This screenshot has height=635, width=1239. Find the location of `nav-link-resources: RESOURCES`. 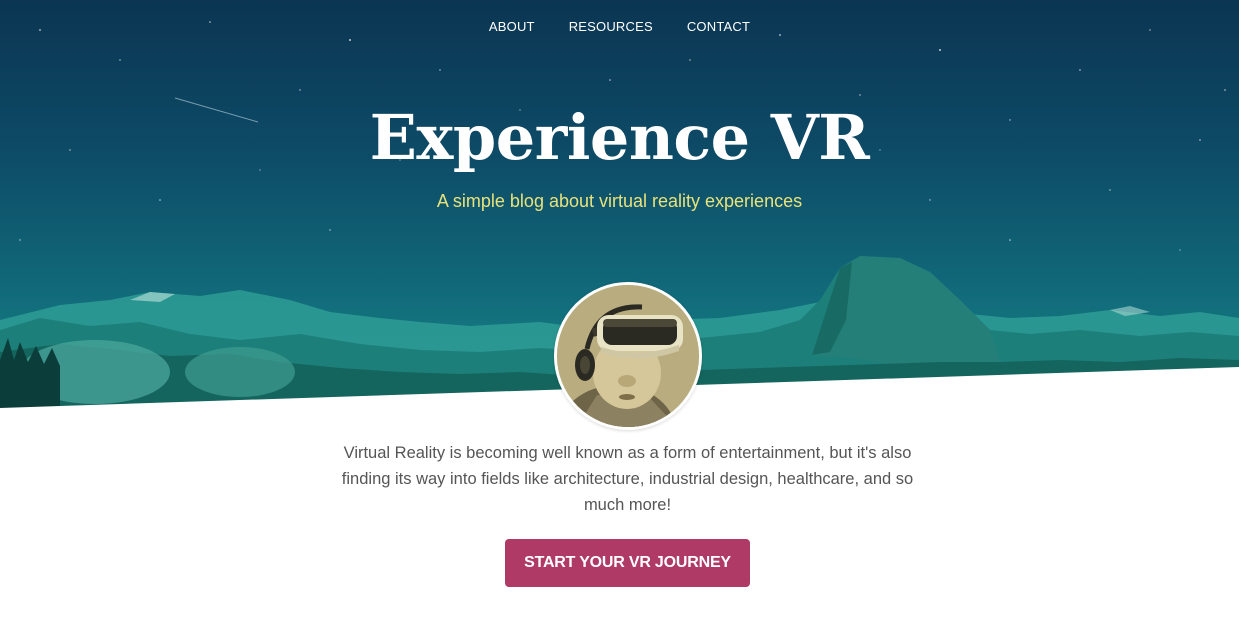

nav-link-resources: RESOURCES is located at coordinates (611, 27).